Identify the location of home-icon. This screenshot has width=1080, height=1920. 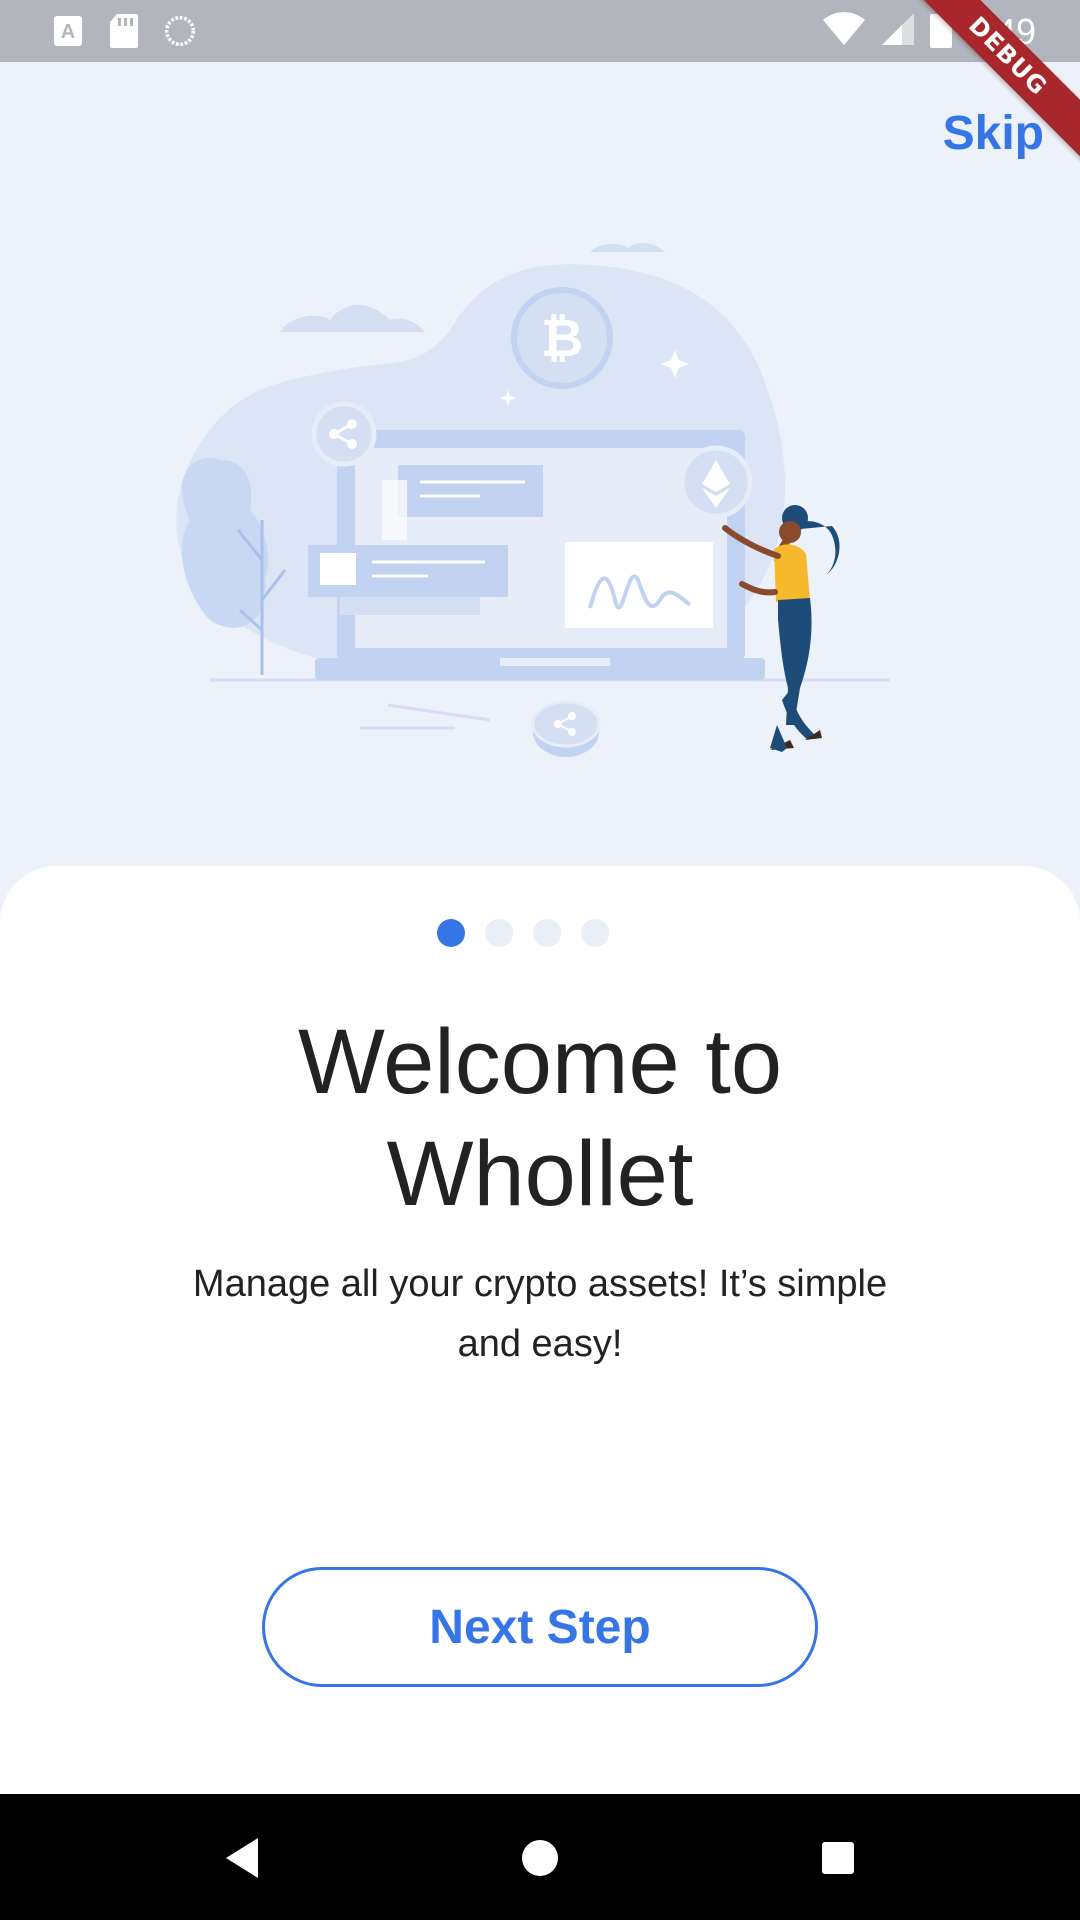
(540, 1858).